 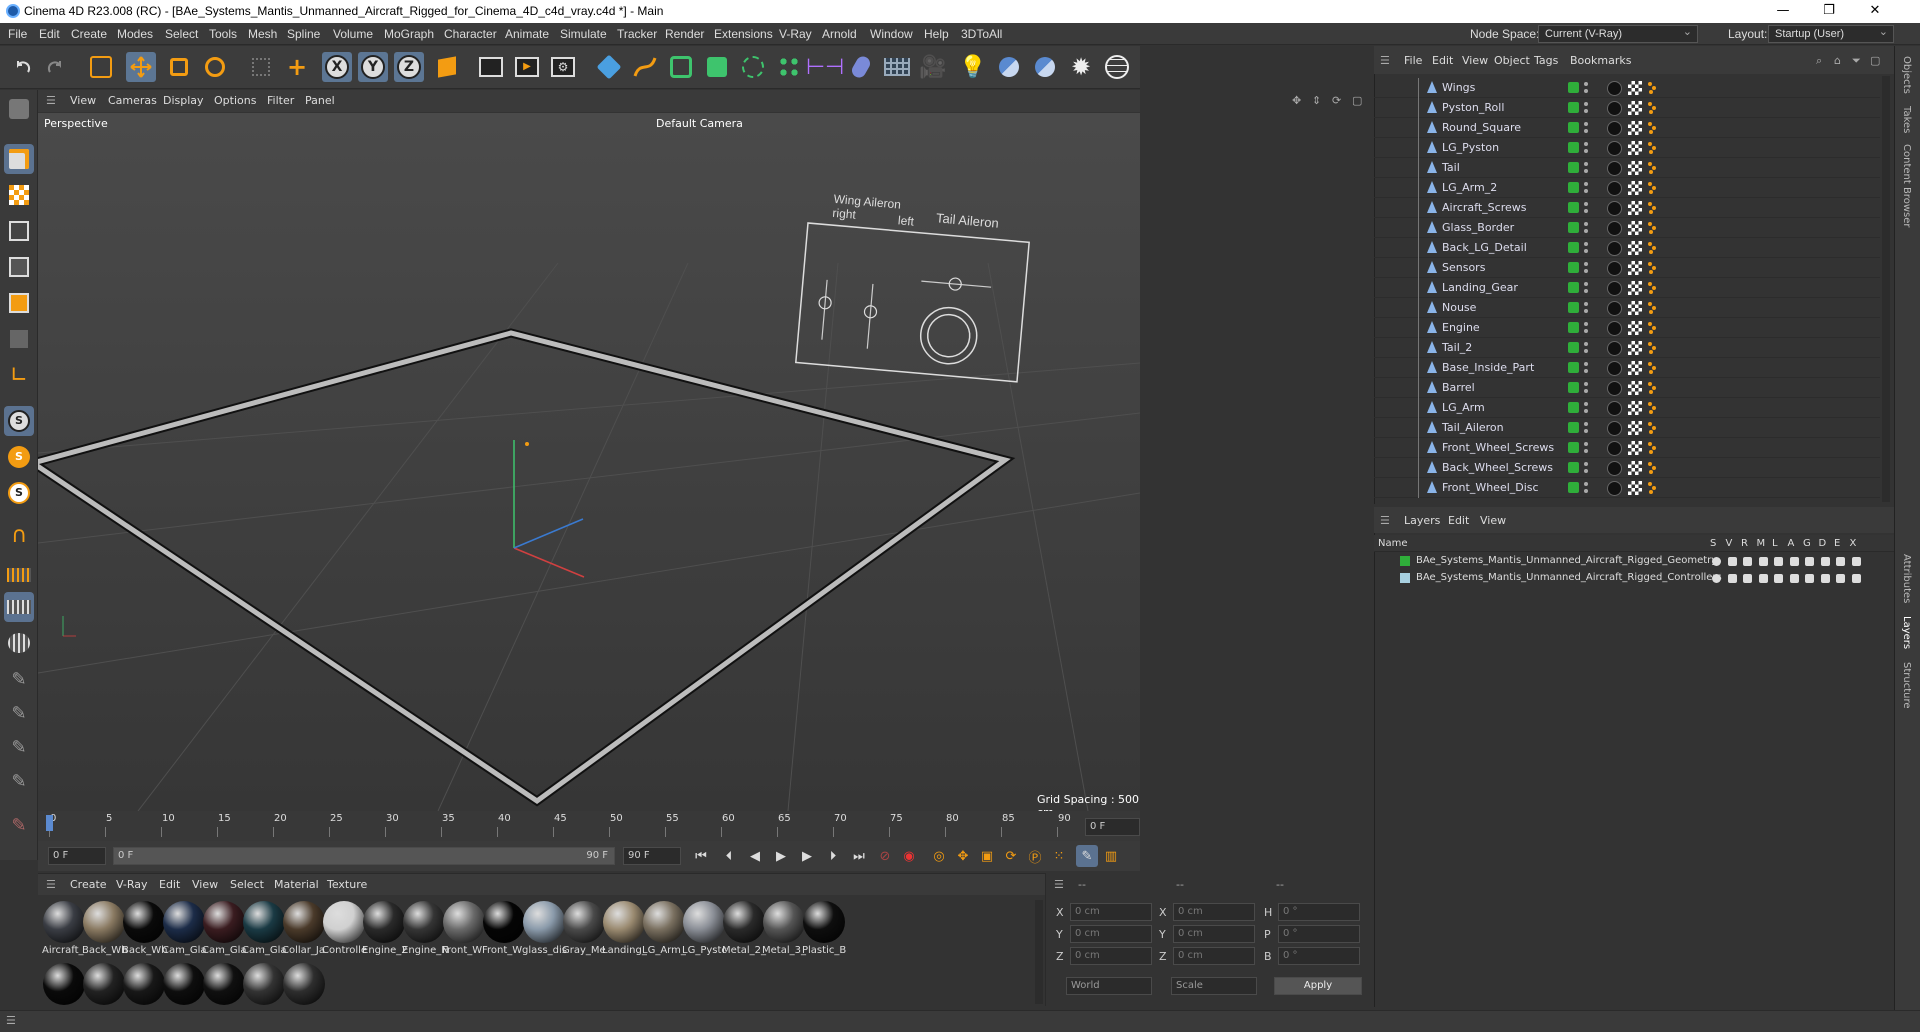 What do you see at coordinates (132, 884) in the screenshot?
I see `material-menu-vray: V-Ray` at bounding box center [132, 884].